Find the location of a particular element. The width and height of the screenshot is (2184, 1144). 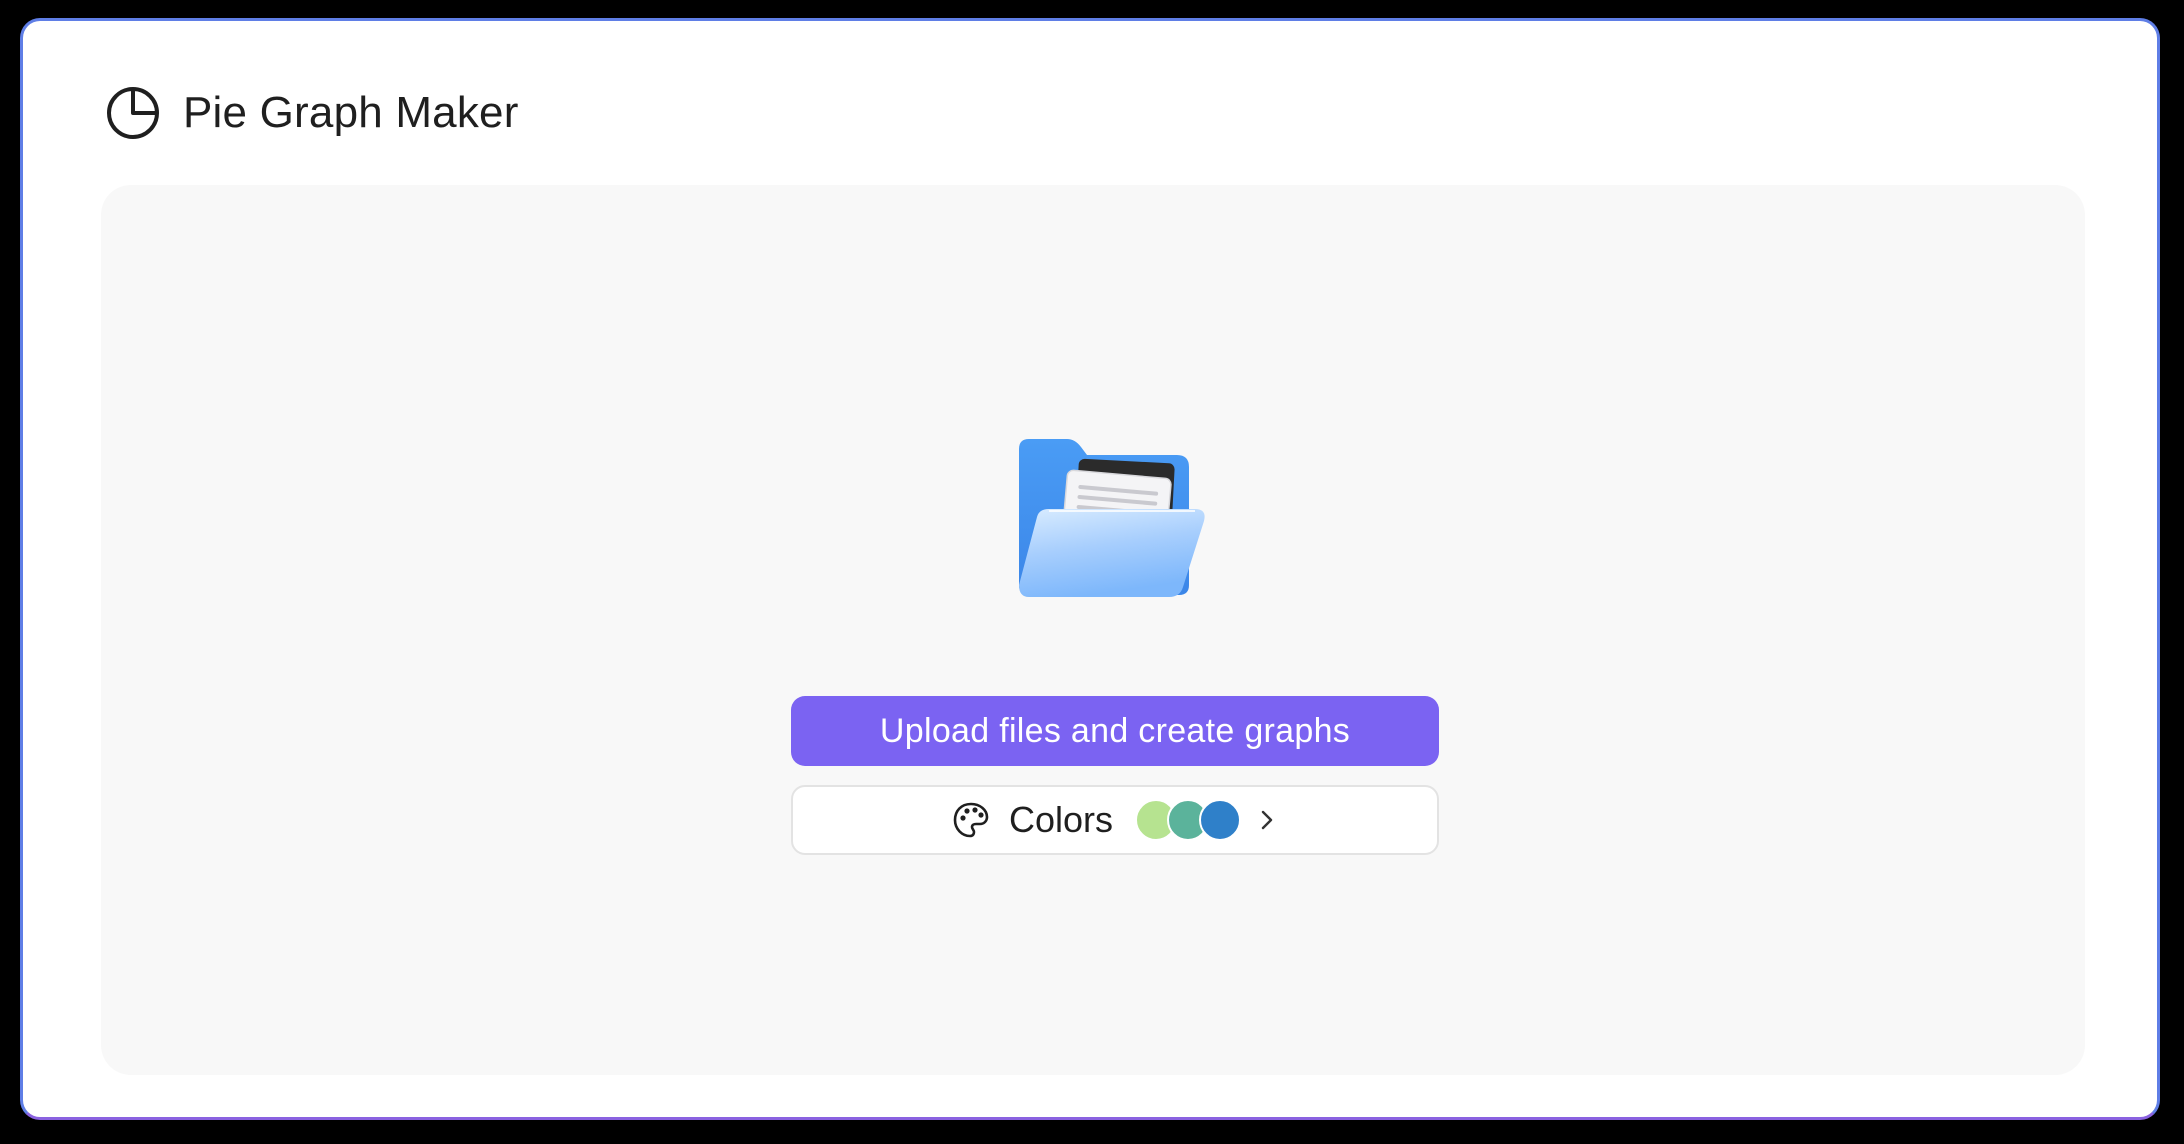

color-swatches is located at coordinates (1188, 820).